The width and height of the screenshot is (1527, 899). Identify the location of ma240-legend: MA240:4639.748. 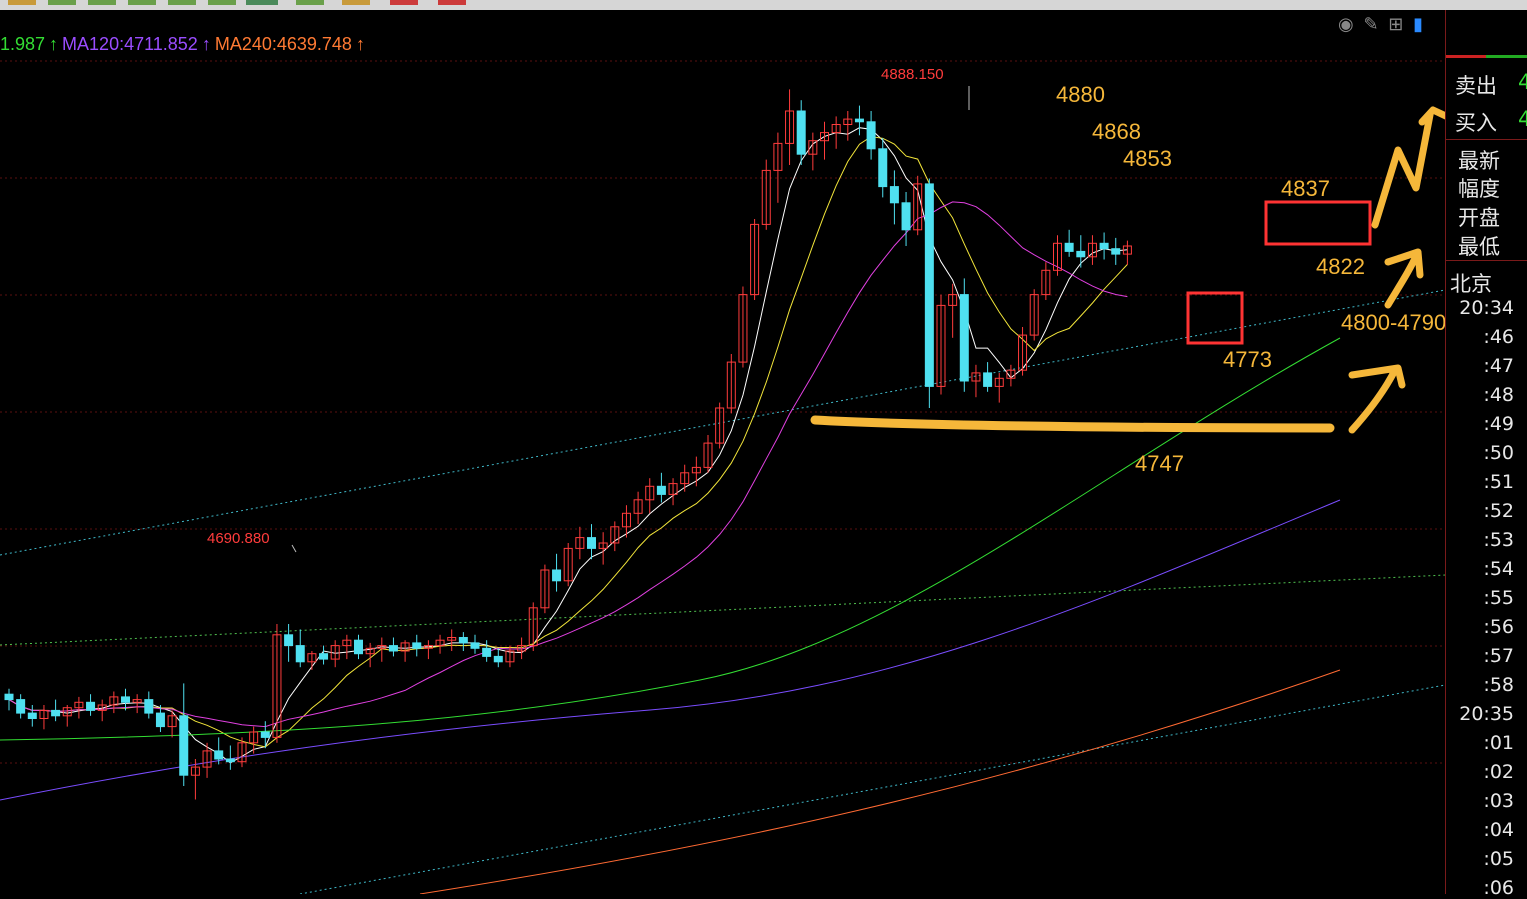
(283, 44).